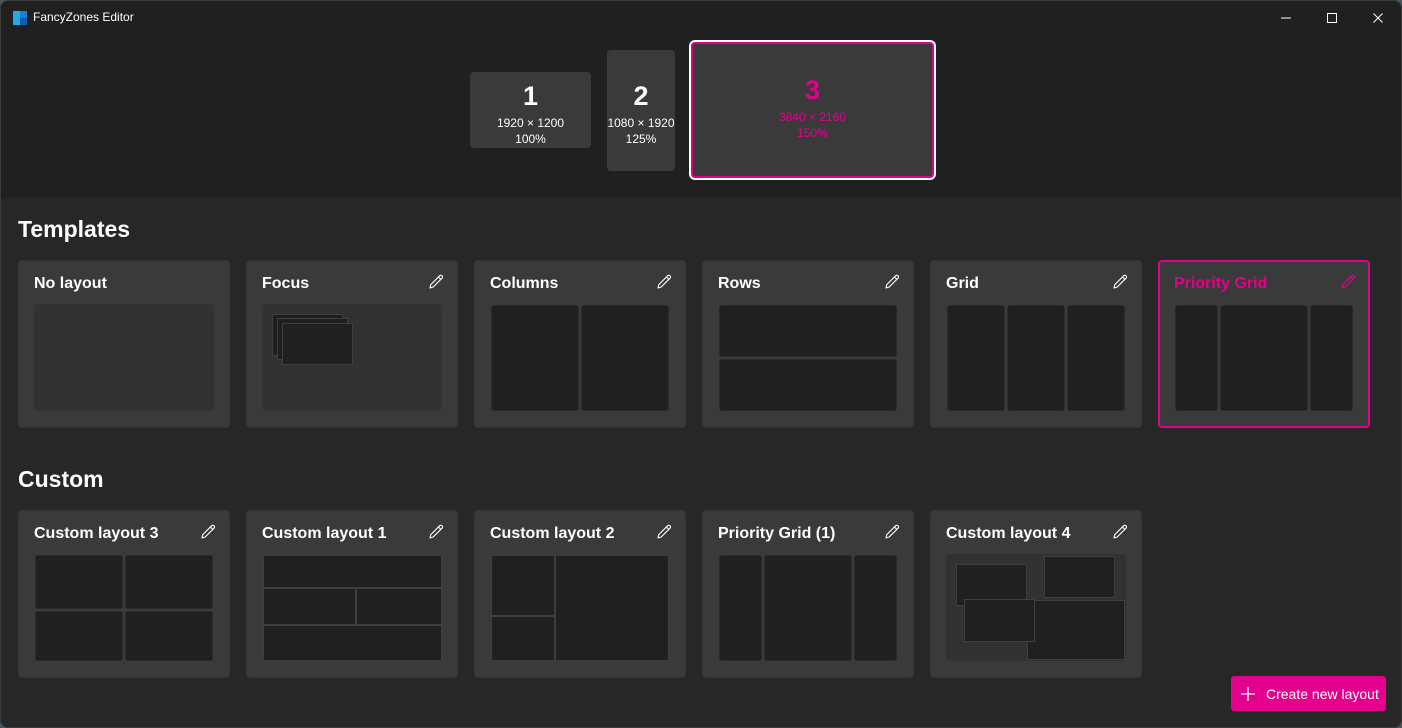  I want to click on monitor-number: 3, so click(812, 90).